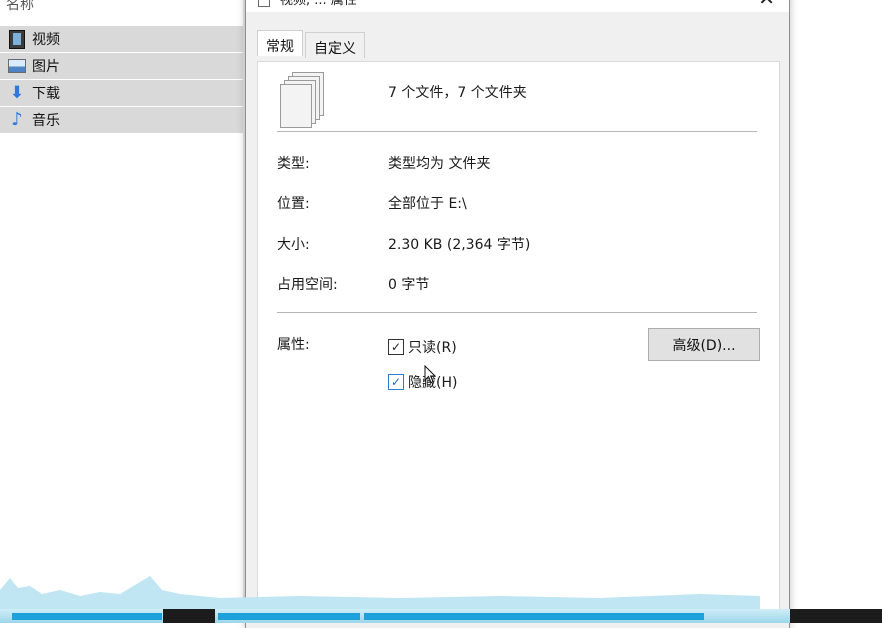 Image resolution: width=882 pixels, height=628 pixels. What do you see at coordinates (20, 7) in the screenshot?
I see `name-column-header: 名称` at bounding box center [20, 7].